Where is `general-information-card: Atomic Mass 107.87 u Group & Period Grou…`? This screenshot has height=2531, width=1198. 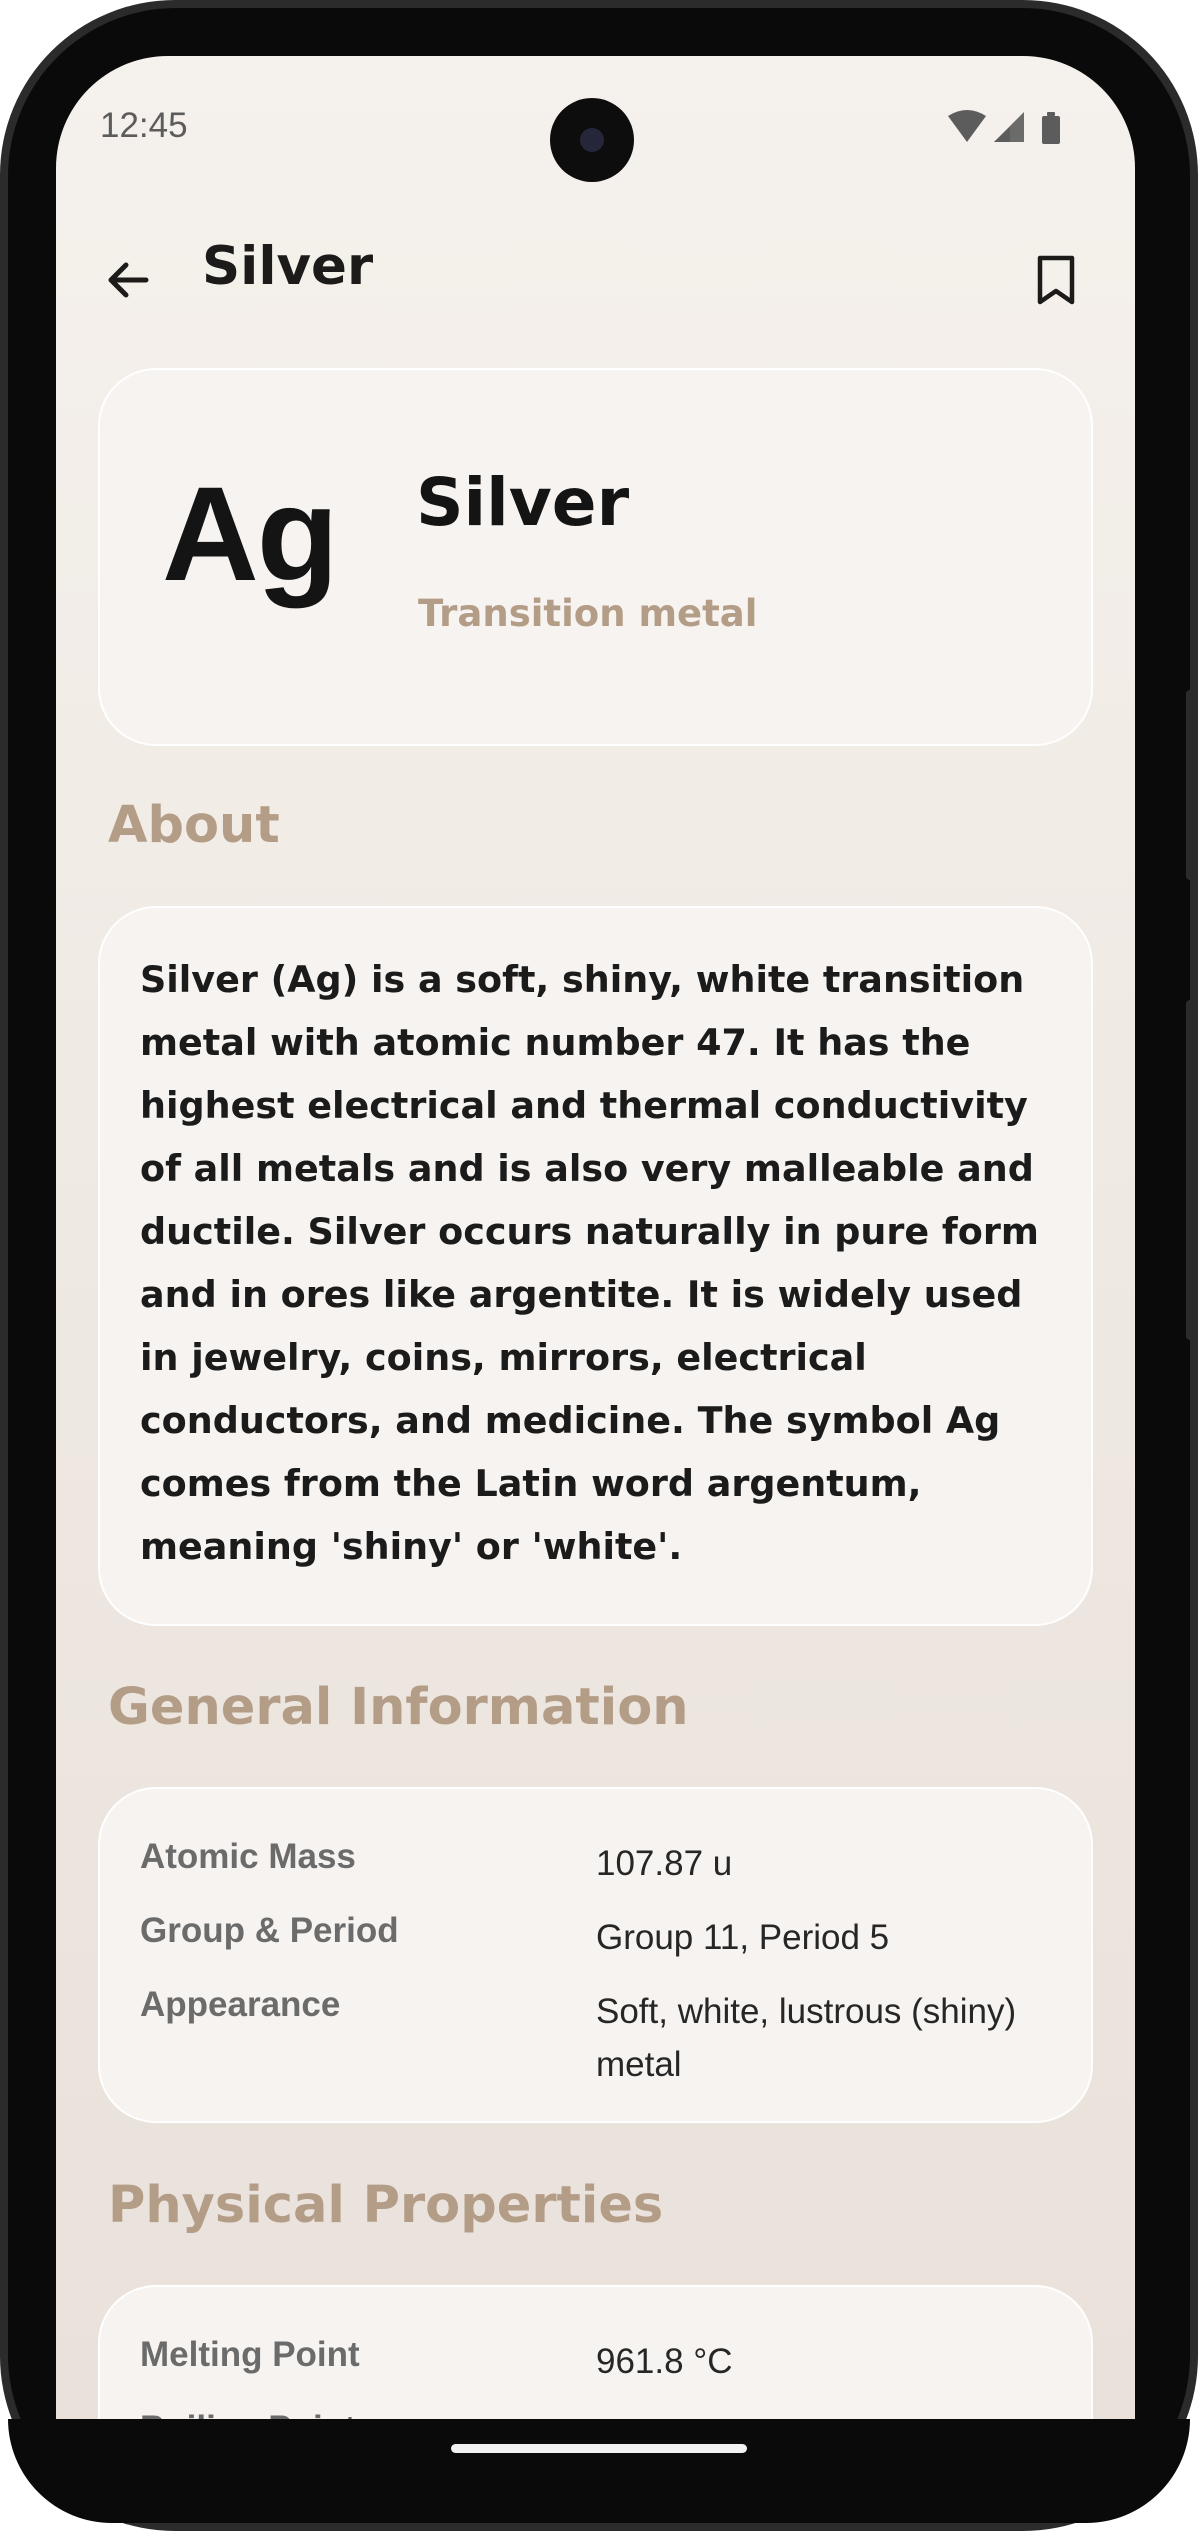 general-information-card: Atomic Mass 107.87 u Group & Period Grou… is located at coordinates (595, 1955).